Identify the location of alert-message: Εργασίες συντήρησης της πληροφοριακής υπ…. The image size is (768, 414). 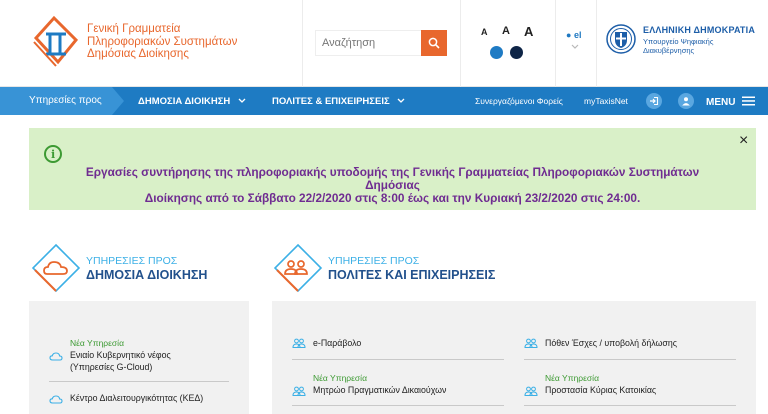
(392, 185).